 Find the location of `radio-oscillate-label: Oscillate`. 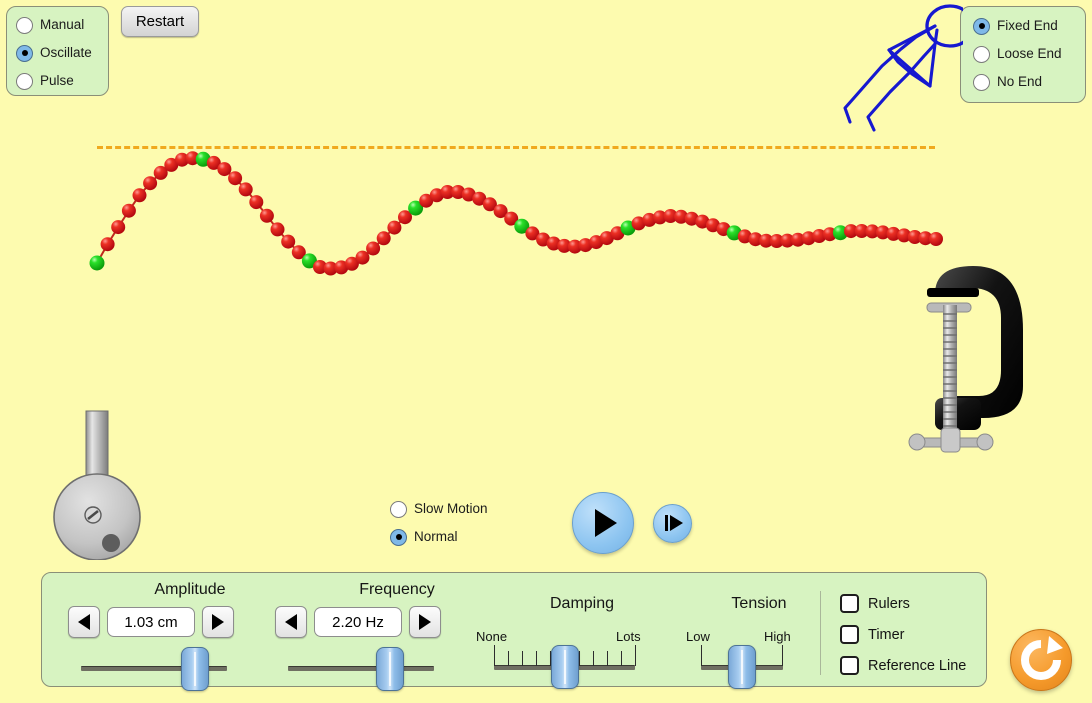

radio-oscillate-label: Oscillate is located at coordinates (66, 53).